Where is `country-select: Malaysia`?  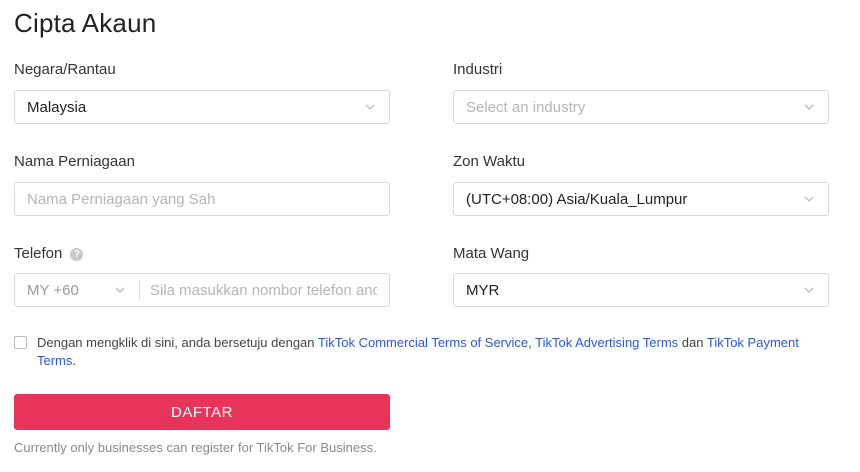
country-select: Malaysia is located at coordinates (202, 107).